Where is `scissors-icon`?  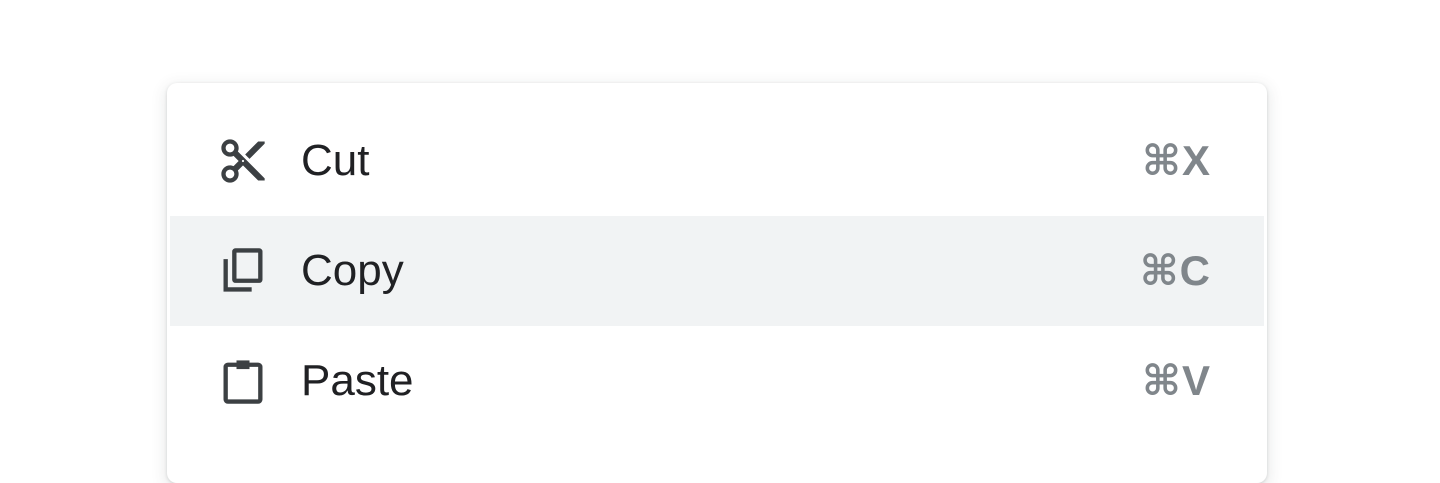 scissors-icon is located at coordinates (243, 161).